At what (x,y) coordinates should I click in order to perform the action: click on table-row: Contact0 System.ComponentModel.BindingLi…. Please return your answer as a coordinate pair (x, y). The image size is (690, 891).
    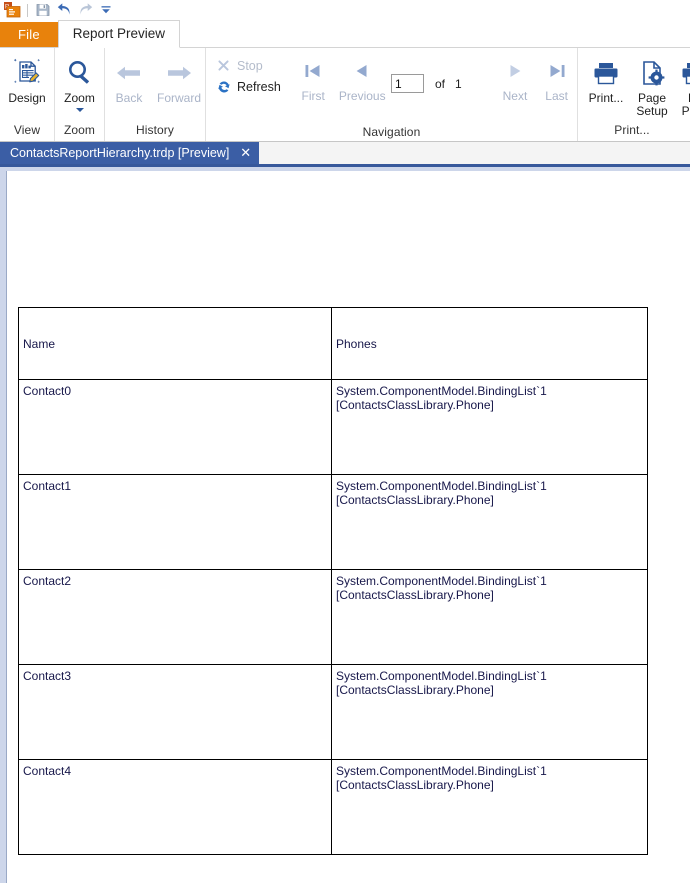
    Looking at the image, I should click on (333, 427).